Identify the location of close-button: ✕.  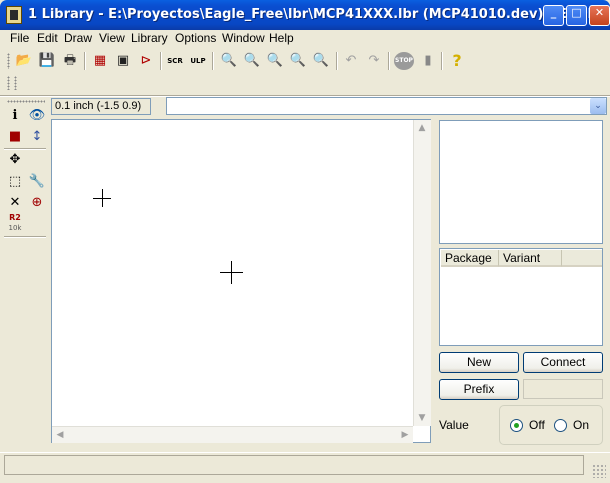
(599, 15).